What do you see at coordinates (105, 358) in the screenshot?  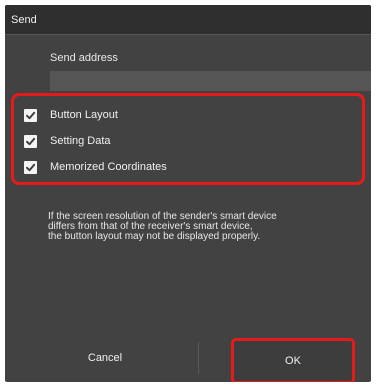 I see `cancel-button: Cancel` at bounding box center [105, 358].